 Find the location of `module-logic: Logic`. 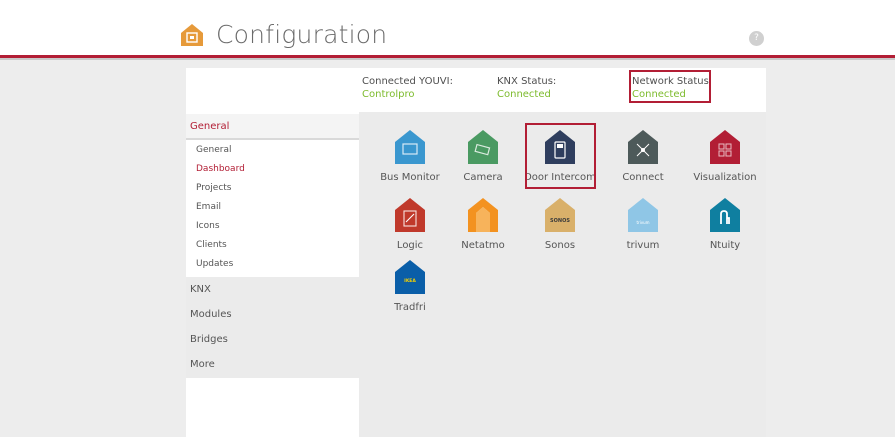

module-logic: Logic is located at coordinates (410, 224).